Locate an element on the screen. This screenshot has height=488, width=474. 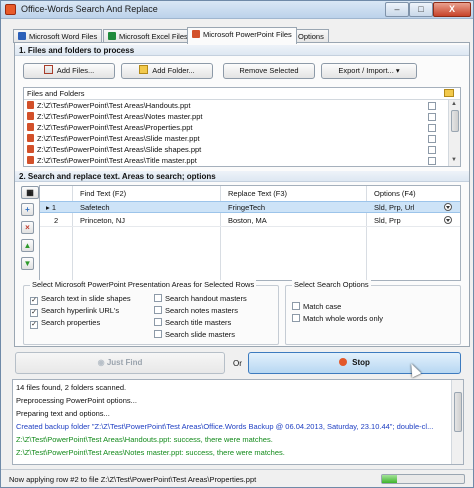
column-header-find: Find Text (F2) is located at coordinates (103, 193).